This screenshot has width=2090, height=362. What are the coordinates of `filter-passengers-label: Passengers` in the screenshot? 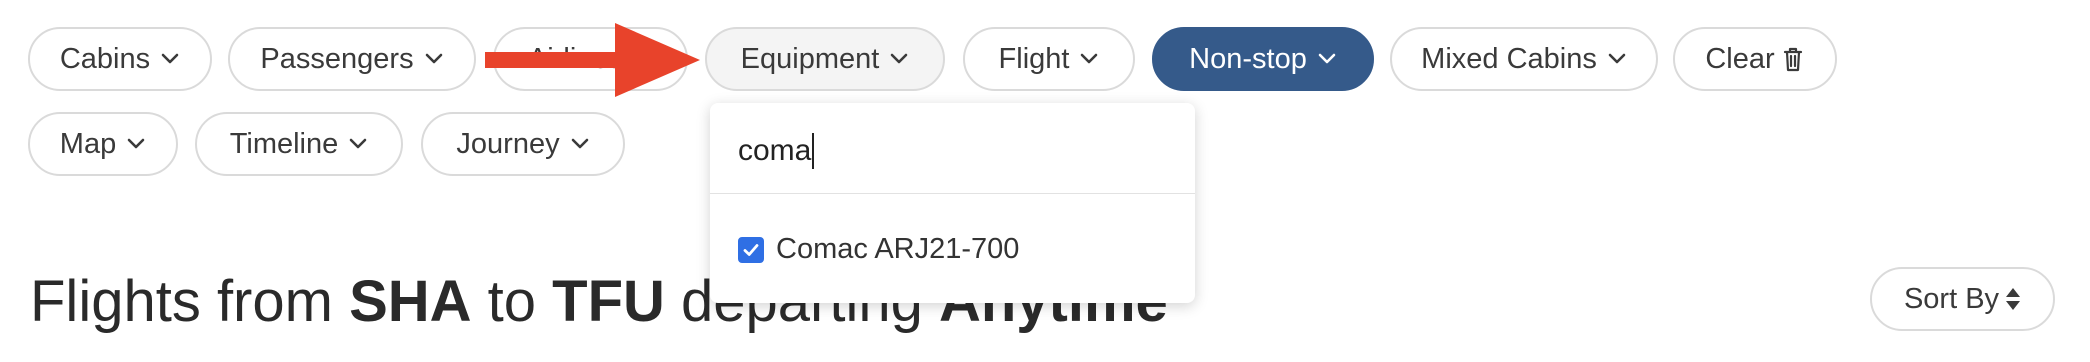 It's located at (337, 58).